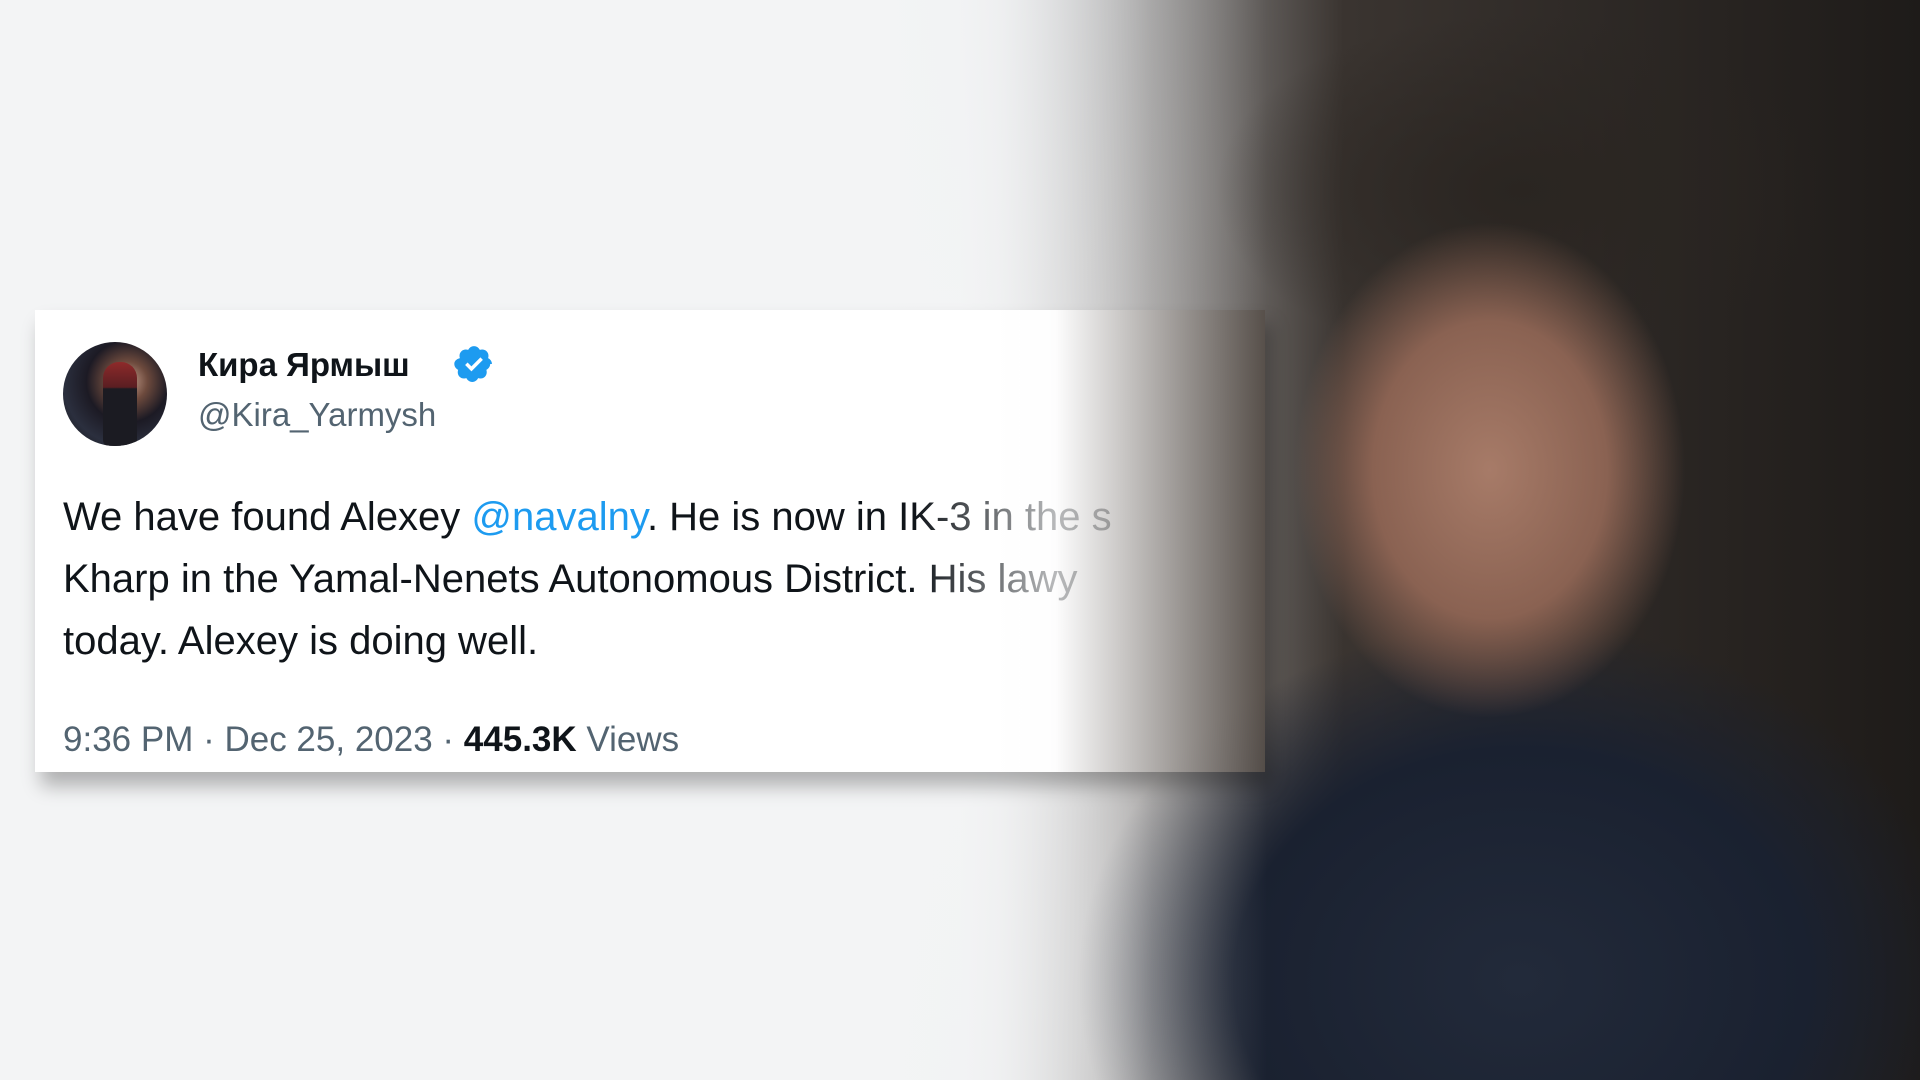 The image size is (1920, 1080). Describe the element at coordinates (559, 517) in the screenshot. I see `mention-link: @navalny` at that location.